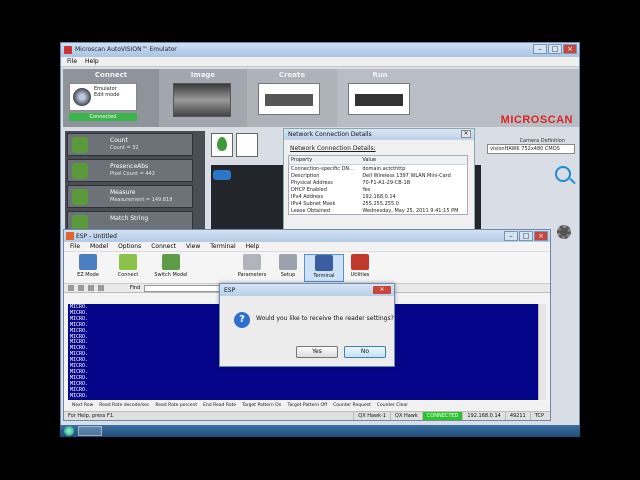 This screenshot has height=480, width=640. I want to click on parameters-button: Parameters, so click(252, 266).